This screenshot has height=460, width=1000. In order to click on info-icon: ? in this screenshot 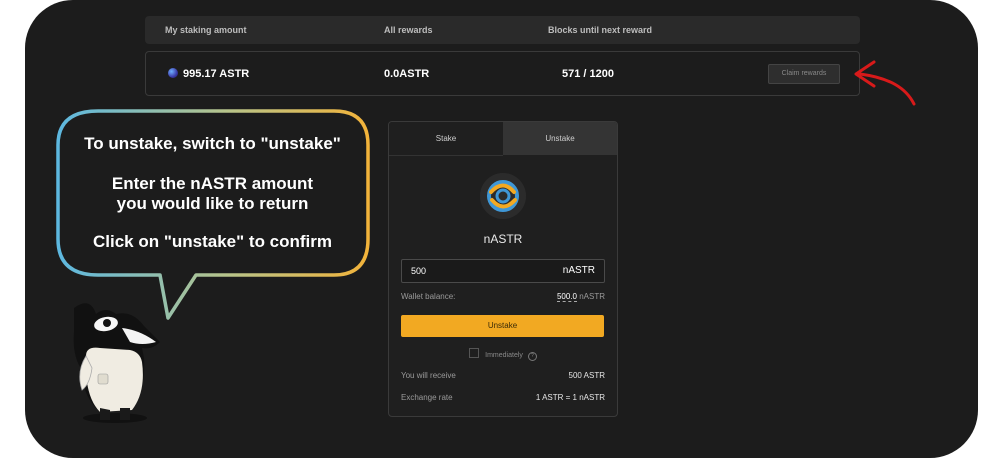, I will do `click(532, 356)`.